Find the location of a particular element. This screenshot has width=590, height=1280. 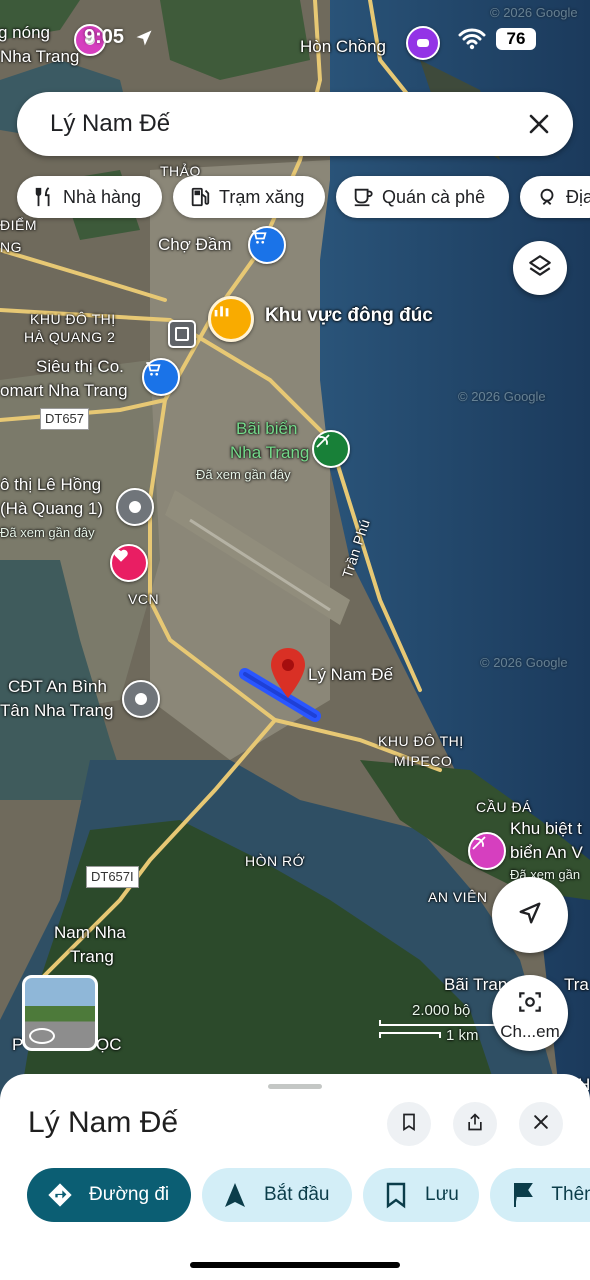

scale-imperial: 2.000 bộ is located at coordinates (441, 1010).